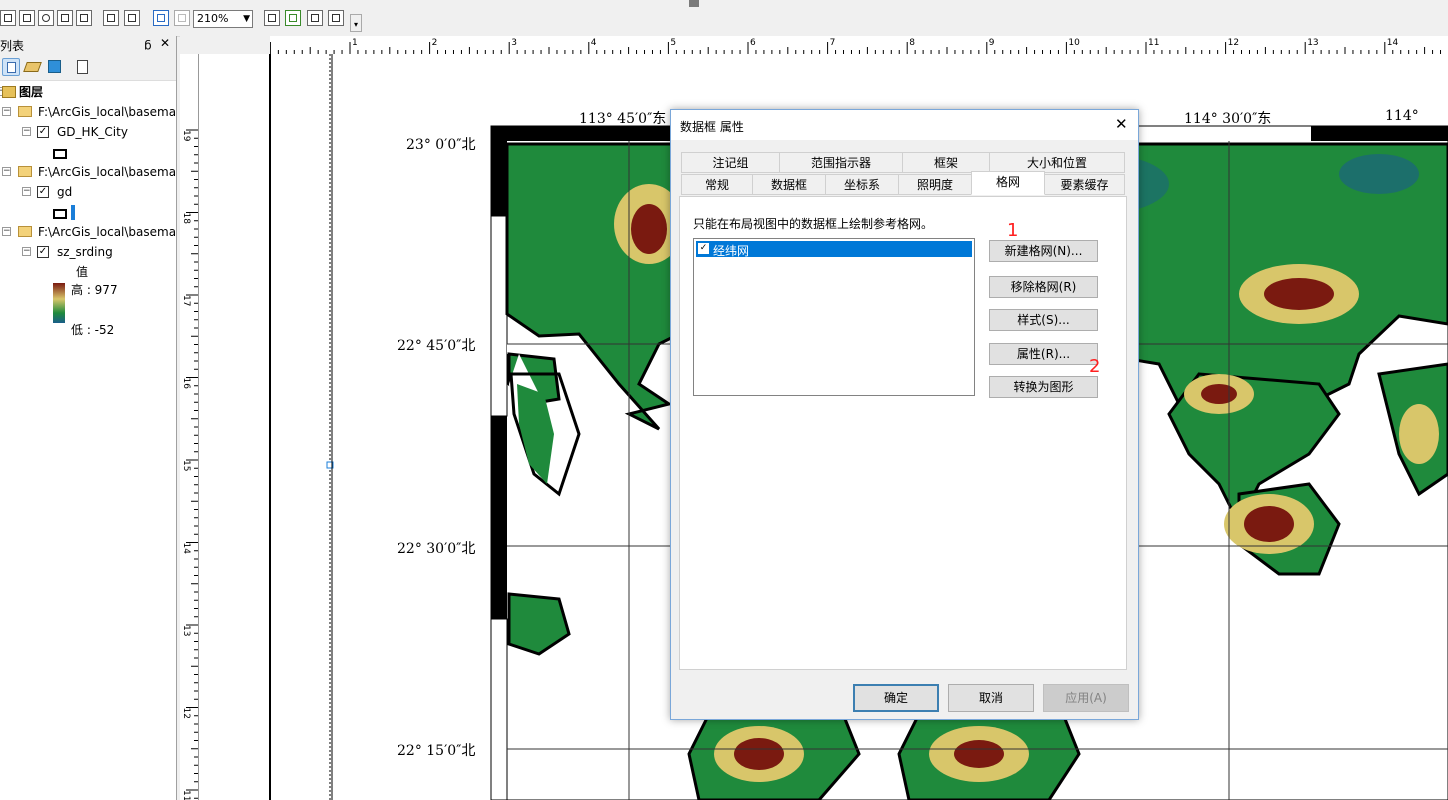 The width and height of the screenshot is (1448, 800). Describe the element at coordinates (712, 127) in the screenshot. I see `dialog-title: 数据框 属性` at that location.